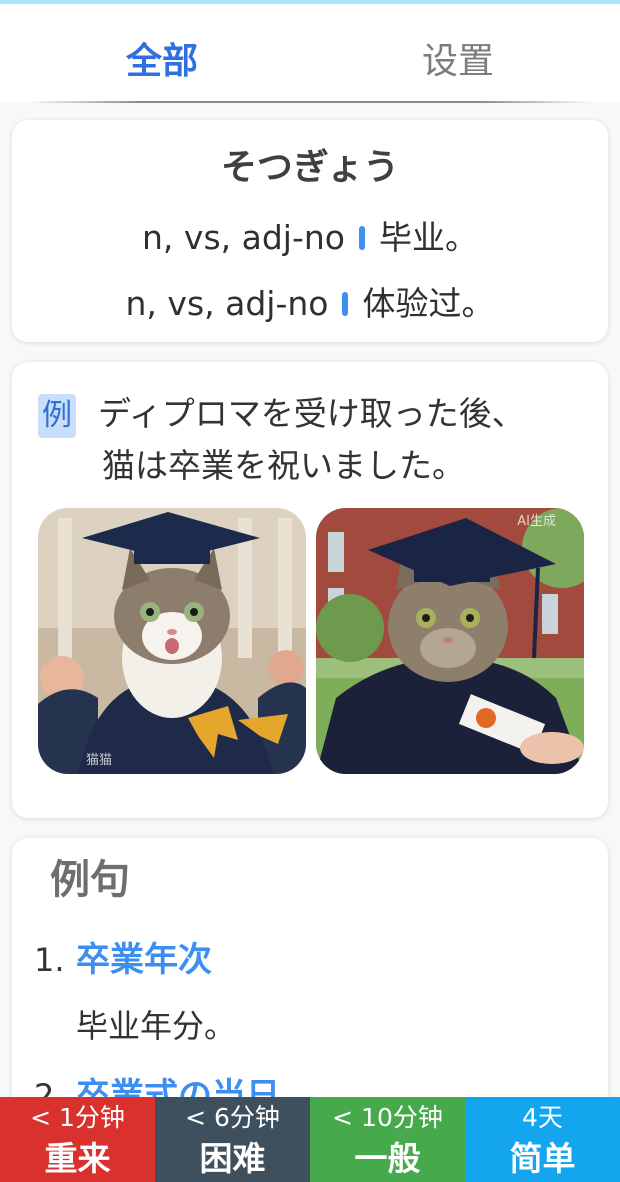 Image resolution: width=620 pixels, height=1182 pixels. Describe the element at coordinates (156, 1026) in the screenshot. I see `sentence-translation: 毕业年分。` at that location.